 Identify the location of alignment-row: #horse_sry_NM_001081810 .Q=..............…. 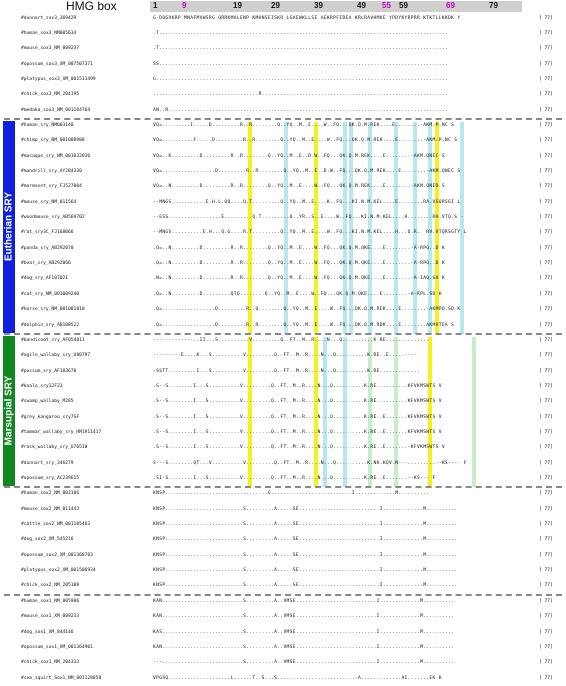
(283, 310).